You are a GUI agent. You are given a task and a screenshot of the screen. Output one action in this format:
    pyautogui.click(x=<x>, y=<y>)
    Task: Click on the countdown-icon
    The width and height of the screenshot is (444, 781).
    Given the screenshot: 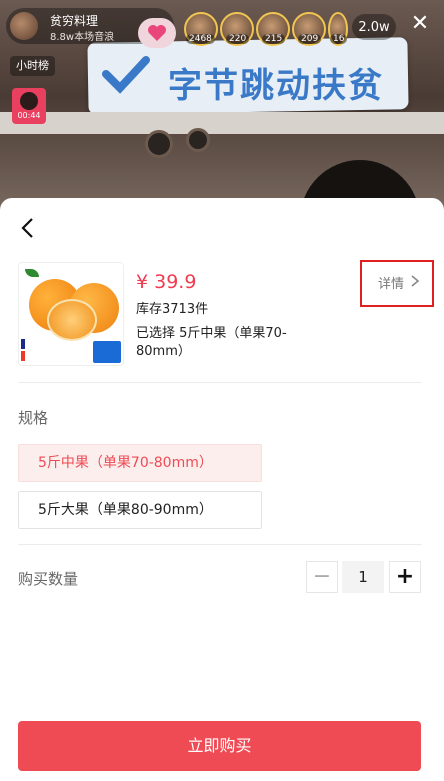 What is the action you would take?
    pyautogui.click(x=29, y=101)
    